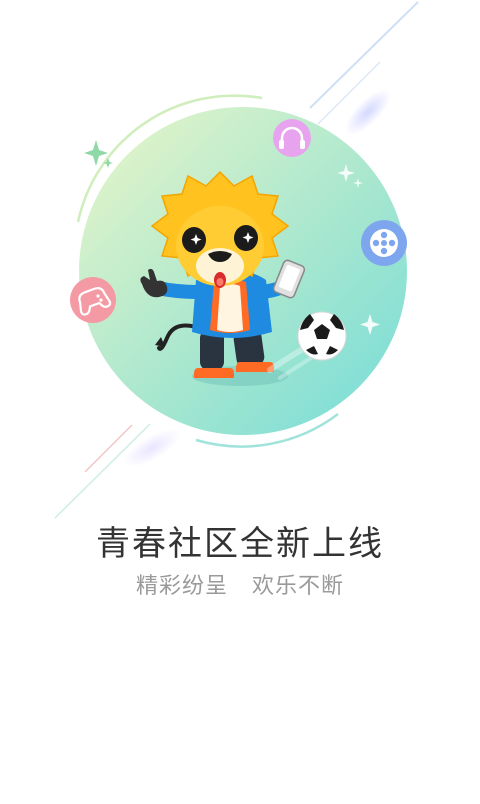 Image resolution: width=480 pixels, height=804 pixels. I want to click on headphones-icon, so click(292, 138).